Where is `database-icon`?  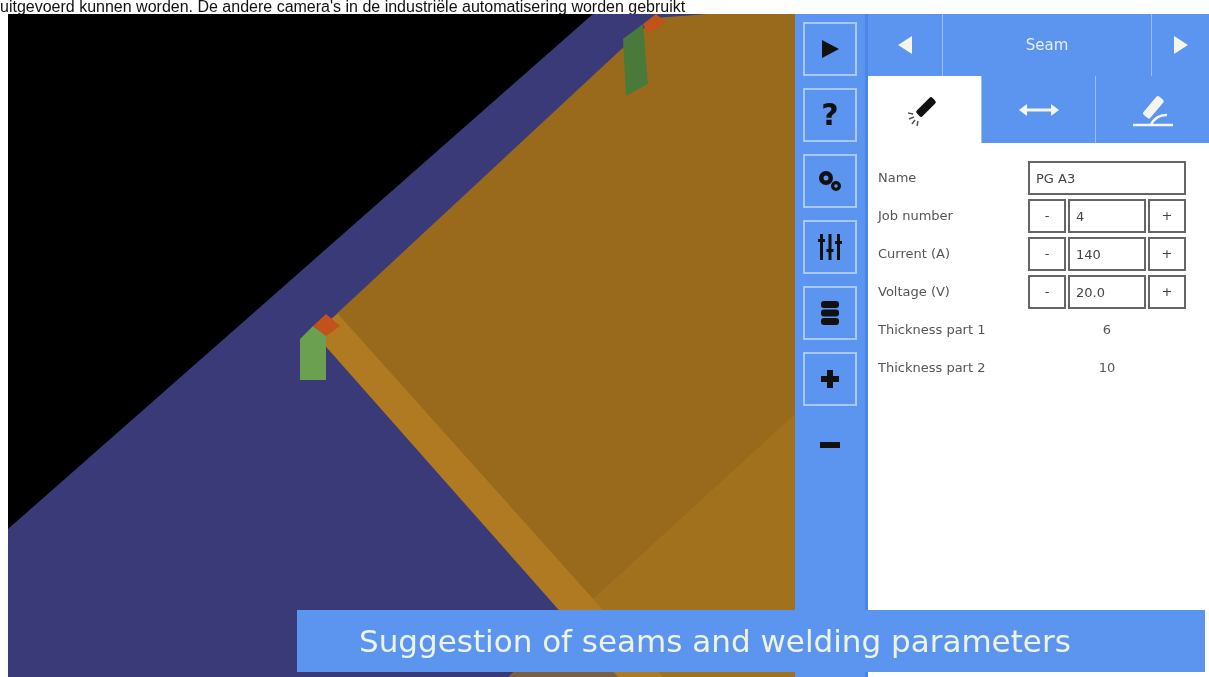
database-icon is located at coordinates (830, 313).